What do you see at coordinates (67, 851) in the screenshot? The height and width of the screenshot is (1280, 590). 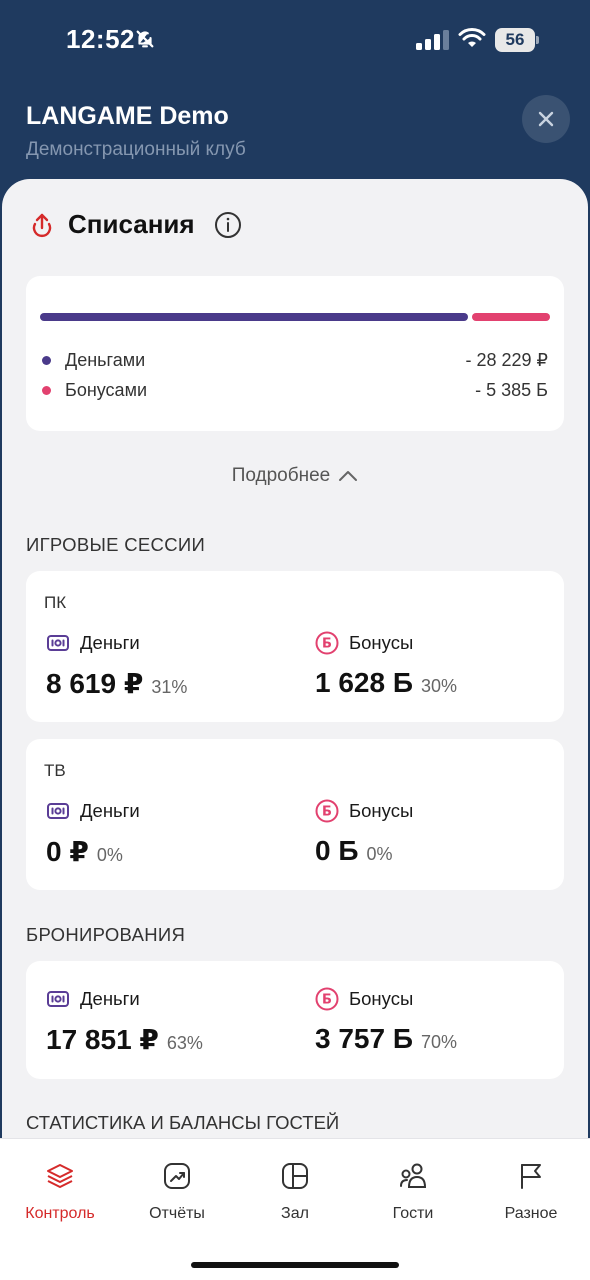 I see `money-amount: 0 ₽` at bounding box center [67, 851].